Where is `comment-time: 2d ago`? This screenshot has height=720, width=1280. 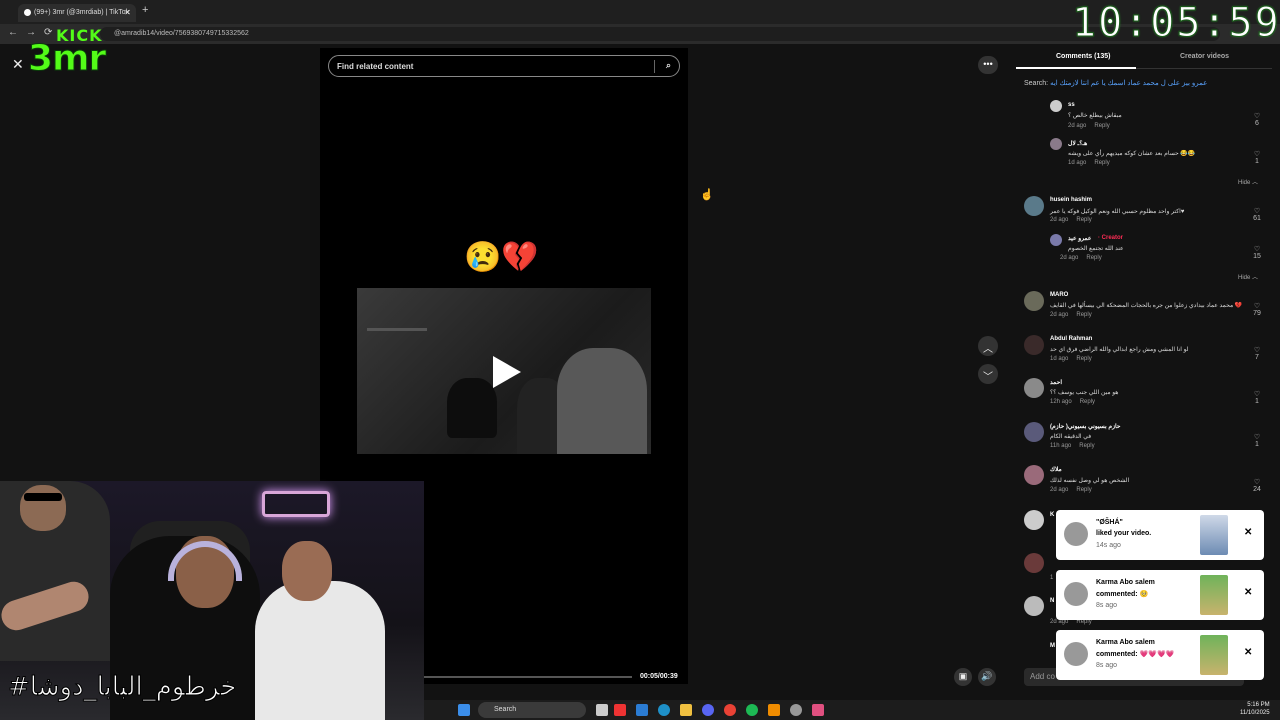
comment-time: 2d ago is located at coordinates (1059, 315).